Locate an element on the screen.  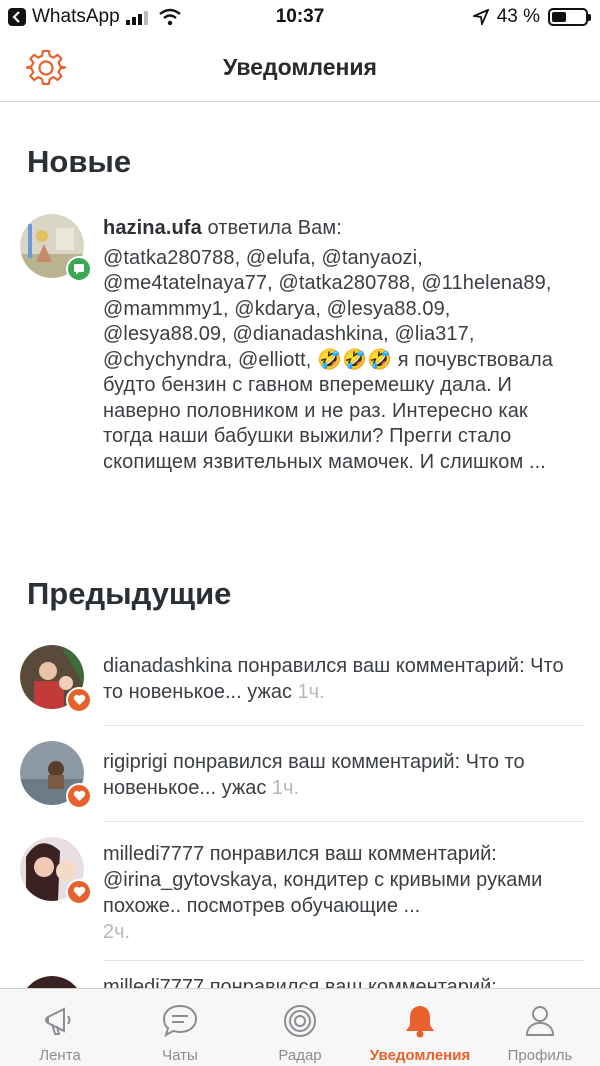
tab-label: Уведомления is located at coordinates (420, 1055).